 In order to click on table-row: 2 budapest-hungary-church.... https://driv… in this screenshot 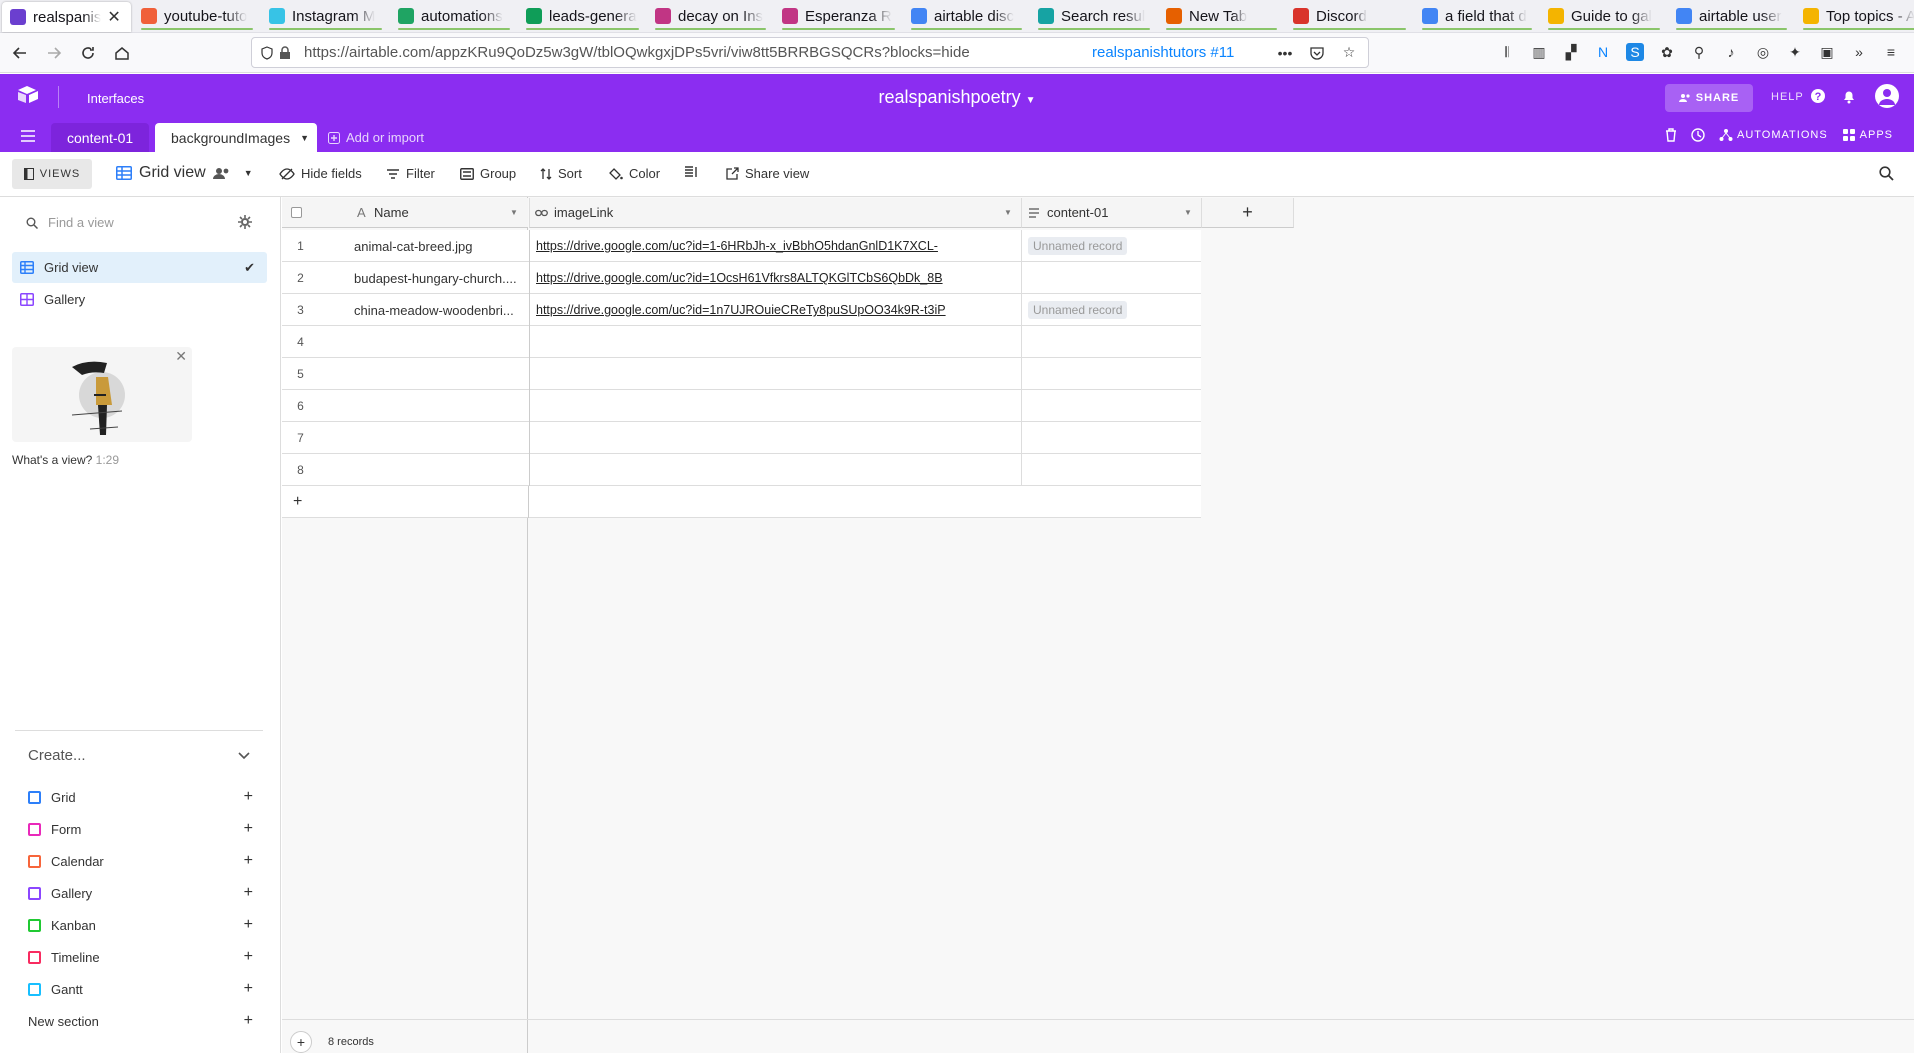, I will do `click(741, 278)`.